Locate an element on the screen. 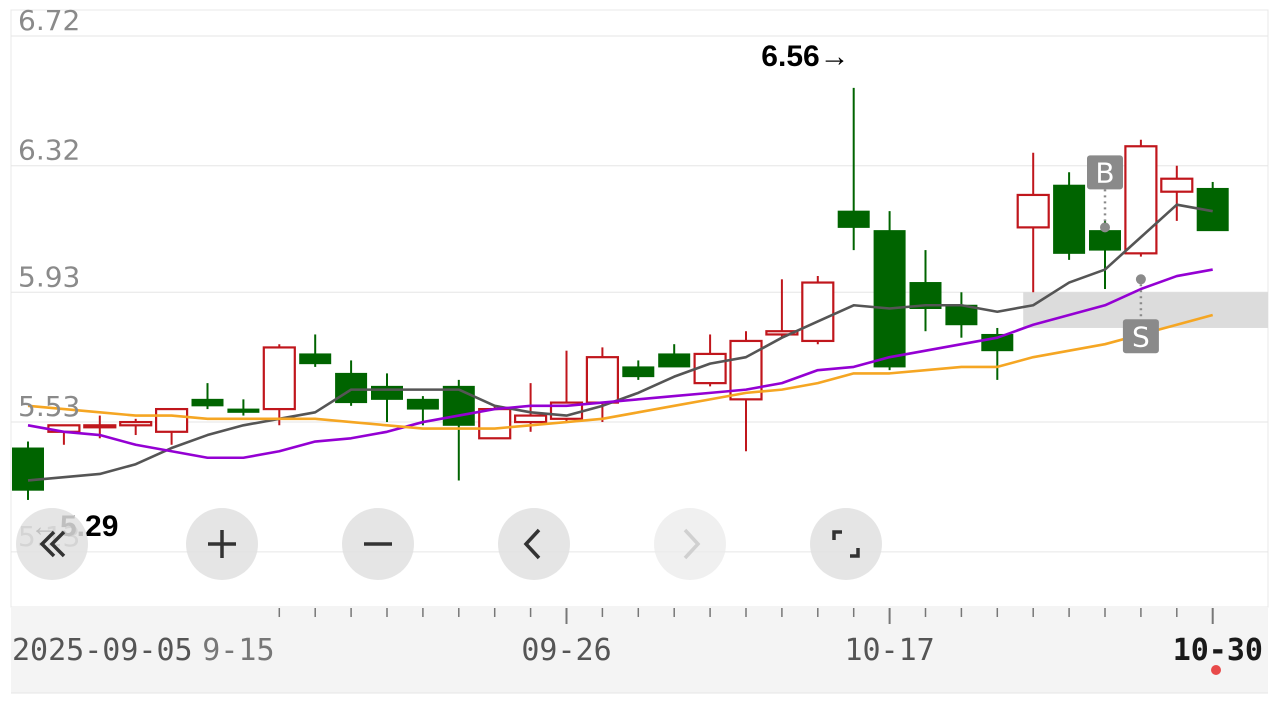 This screenshot has width=1284, height=704. double-chevron-left-icon is located at coordinates (52, 544).